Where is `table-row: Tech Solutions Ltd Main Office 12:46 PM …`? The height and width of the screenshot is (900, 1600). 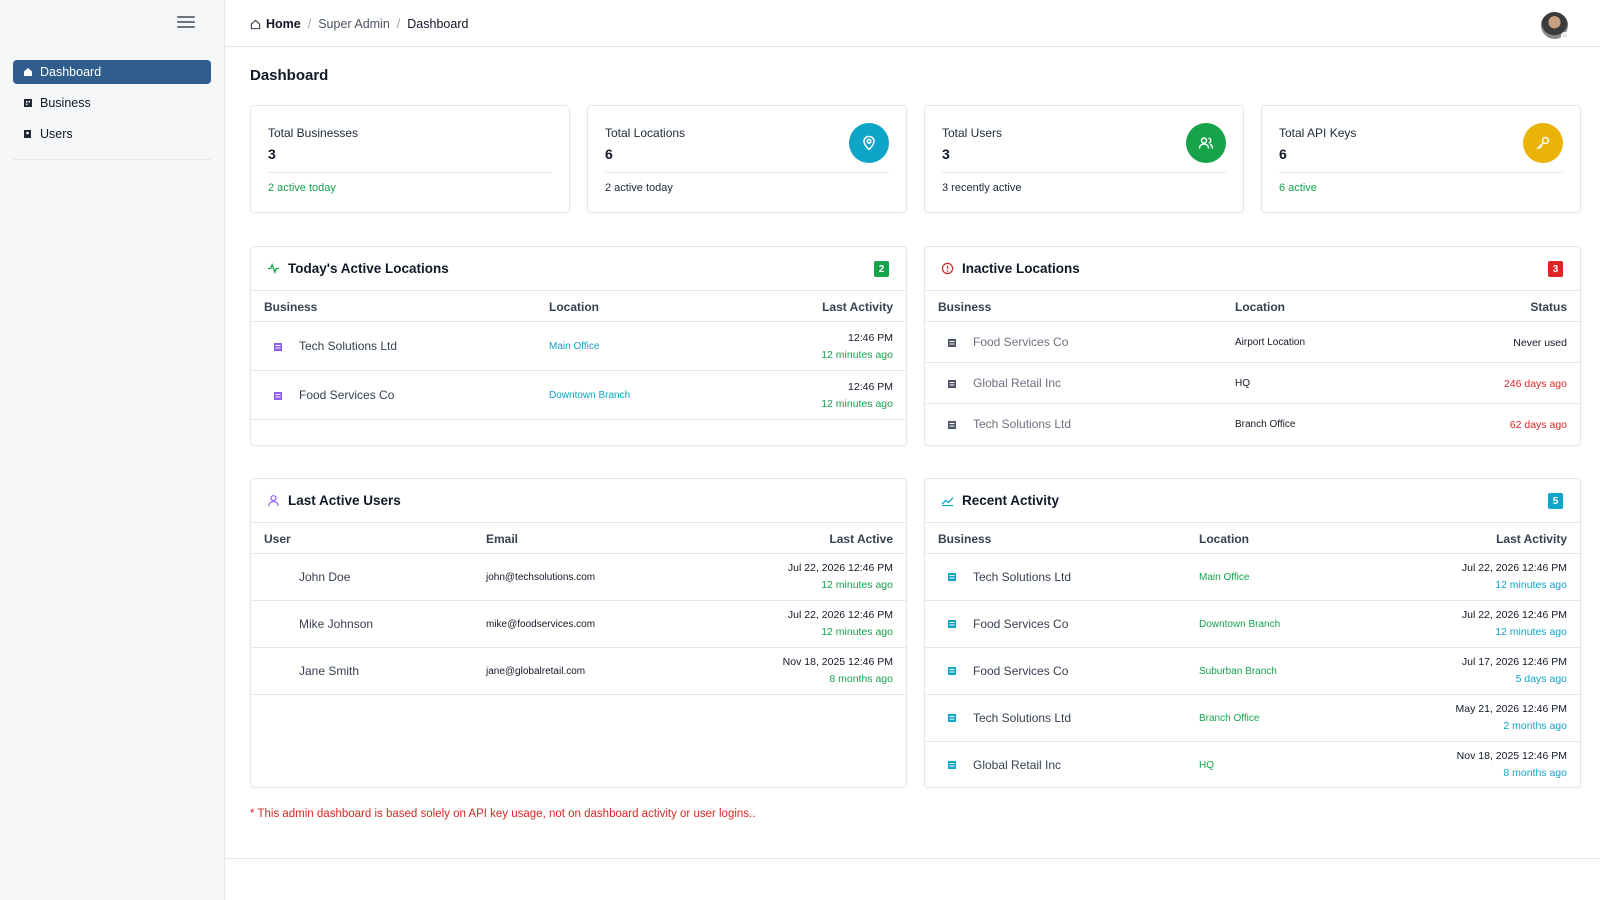
table-row: Tech Solutions Ltd Main Office 12:46 PM … is located at coordinates (578, 346).